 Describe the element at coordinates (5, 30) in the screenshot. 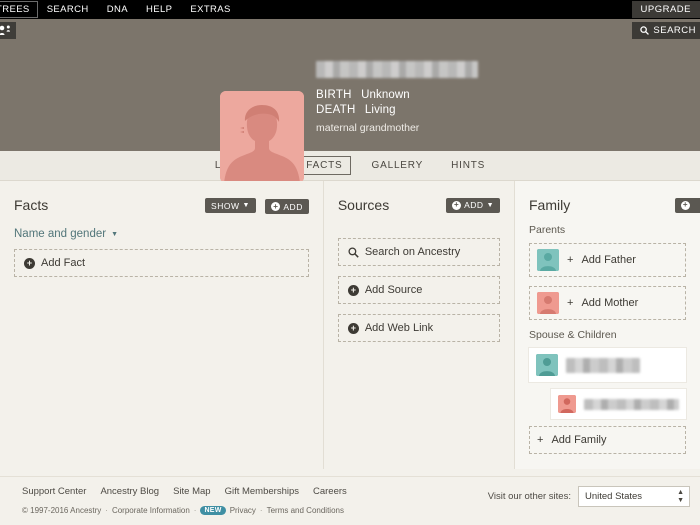

I see `family-tree-icon` at that location.